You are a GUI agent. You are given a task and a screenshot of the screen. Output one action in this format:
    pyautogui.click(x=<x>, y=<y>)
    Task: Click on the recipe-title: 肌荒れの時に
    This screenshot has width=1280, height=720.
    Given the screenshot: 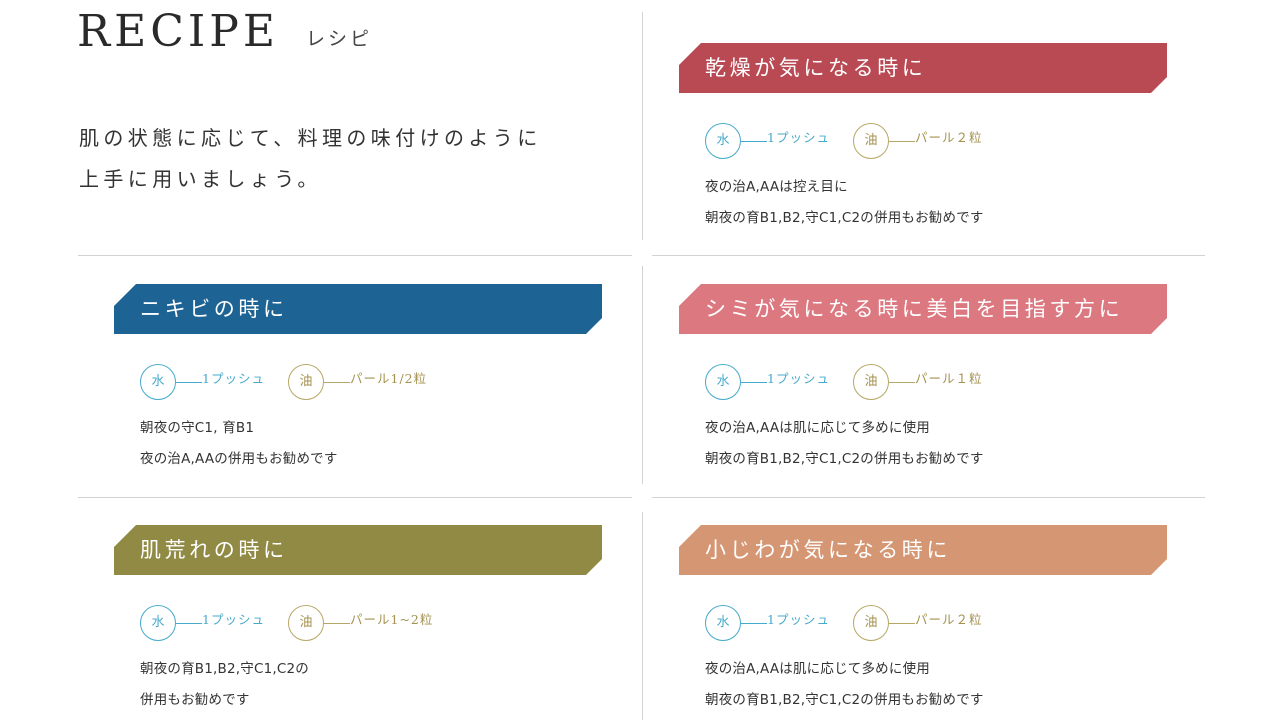 What is the action you would take?
    pyautogui.click(x=214, y=550)
    